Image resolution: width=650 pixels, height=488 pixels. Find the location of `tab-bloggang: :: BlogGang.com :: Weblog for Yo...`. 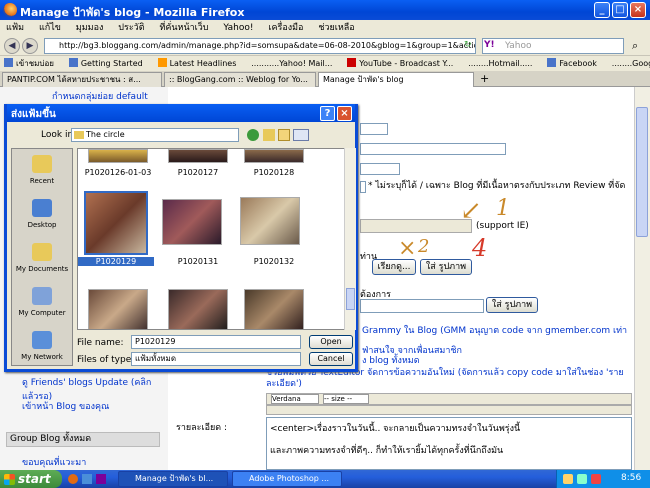

tab-bloggang: :: BlogGang.com :: Weblog for Yo... is located at coordinates (240, 79).